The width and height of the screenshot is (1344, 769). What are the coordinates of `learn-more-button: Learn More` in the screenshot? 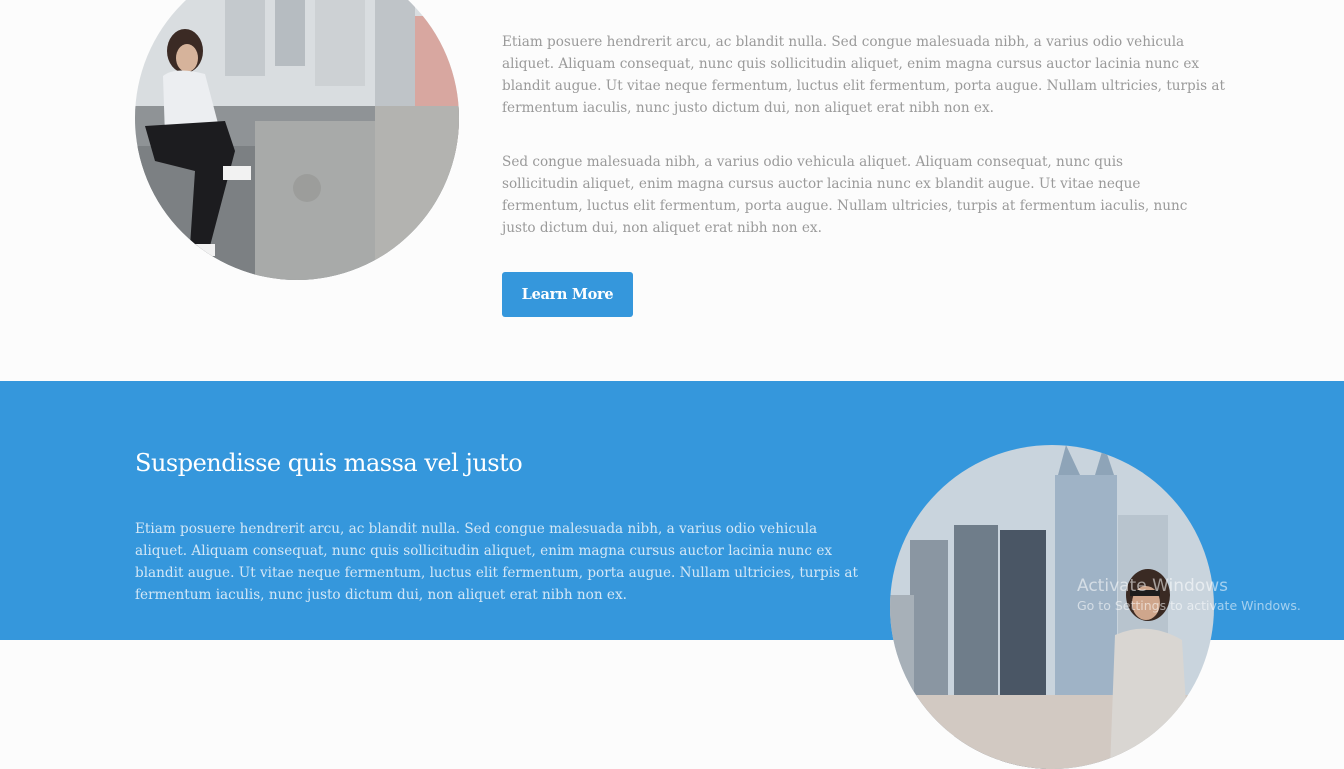 It's located at (567, 294).